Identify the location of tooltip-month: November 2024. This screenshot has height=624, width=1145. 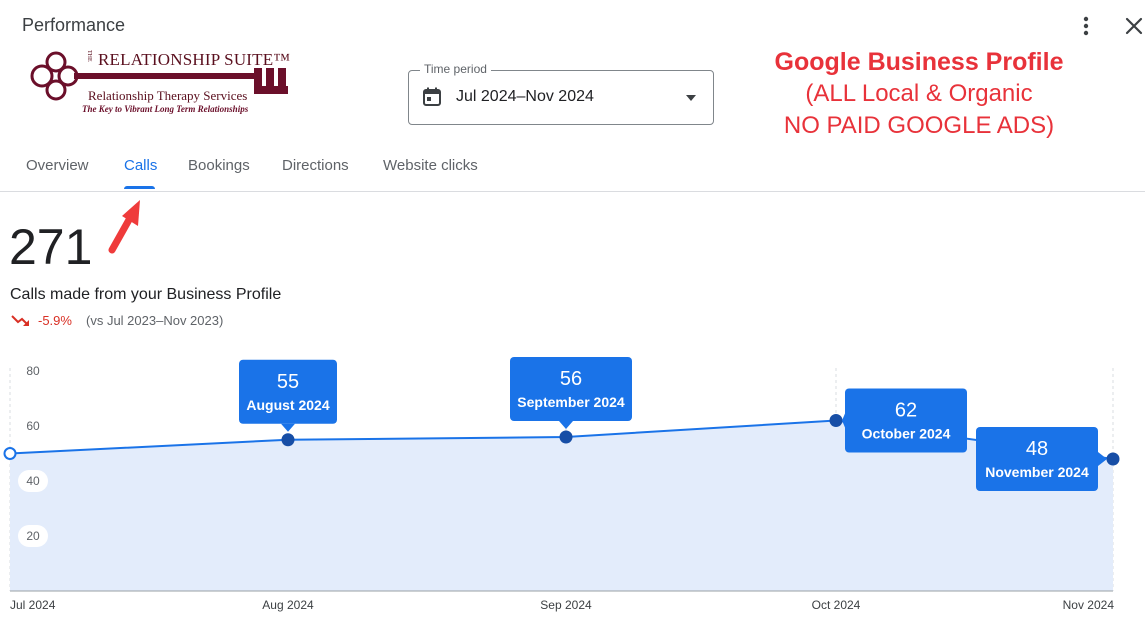
(1037, 472).